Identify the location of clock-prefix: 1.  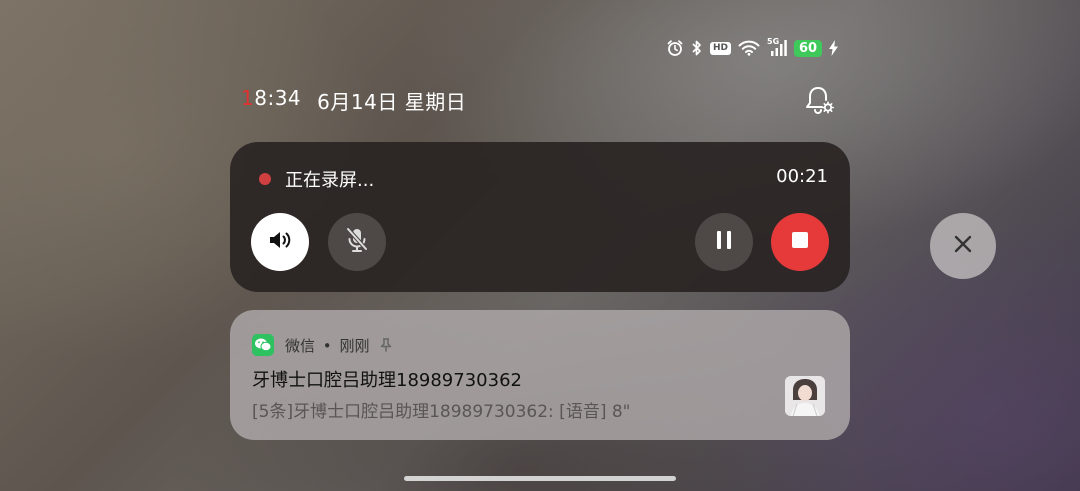
(248, 98).